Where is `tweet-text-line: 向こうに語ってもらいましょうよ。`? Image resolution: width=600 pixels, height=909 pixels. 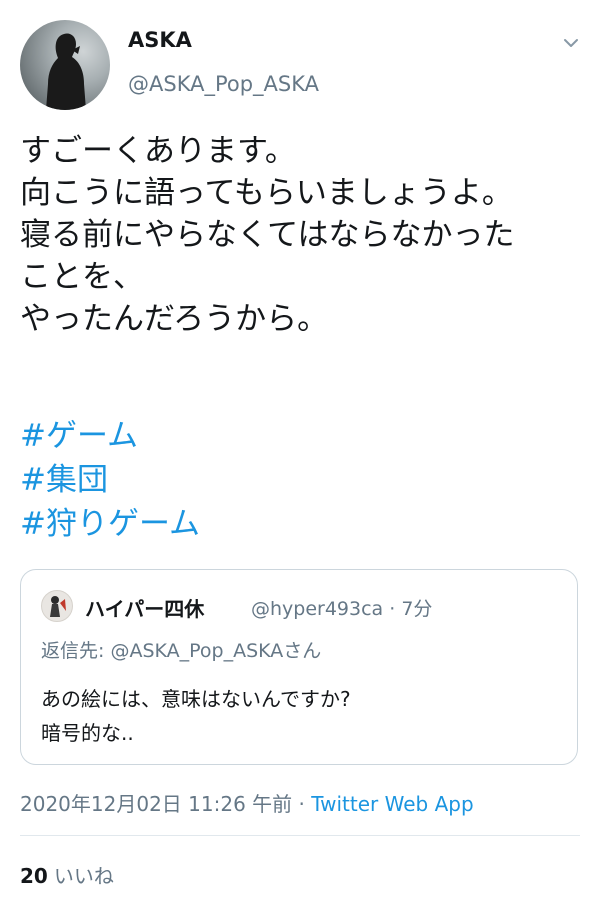 tweet-text-line: 向こうに語ってもらいましょうよ。 is located at coordinates (266, 193).